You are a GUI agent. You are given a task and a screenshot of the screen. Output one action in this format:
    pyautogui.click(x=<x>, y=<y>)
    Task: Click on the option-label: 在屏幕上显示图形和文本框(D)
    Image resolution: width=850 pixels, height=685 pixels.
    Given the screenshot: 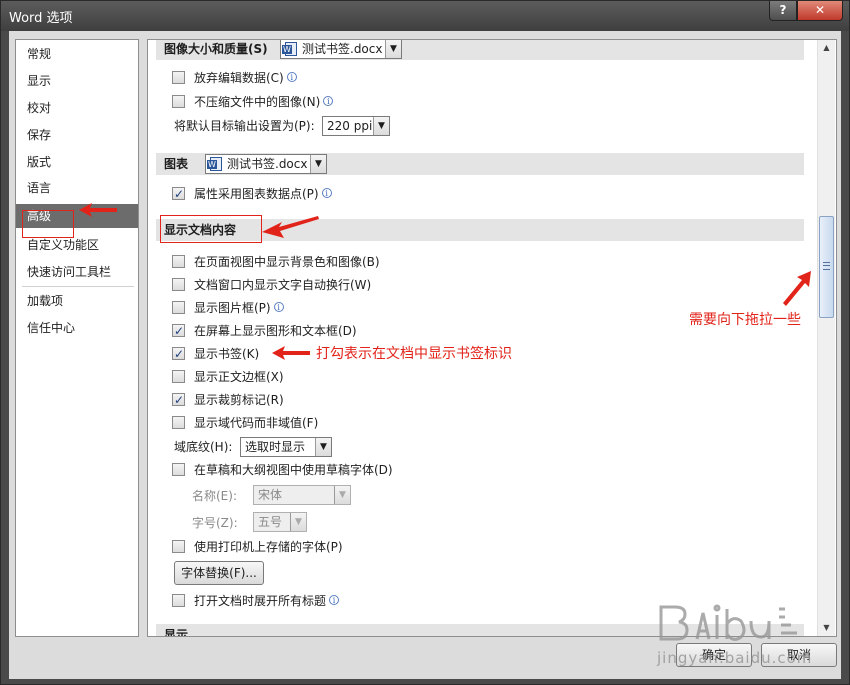 What is the action you would take?
    pyautogui.click(x=275, y=331)
    